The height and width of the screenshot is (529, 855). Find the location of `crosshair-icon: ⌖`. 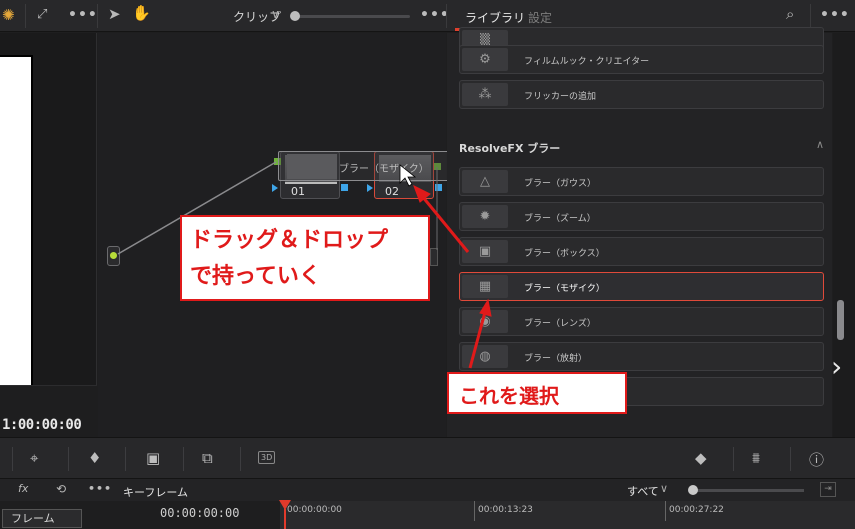

crosshair-icon: ⌖ is located at coordinates (34, 458).